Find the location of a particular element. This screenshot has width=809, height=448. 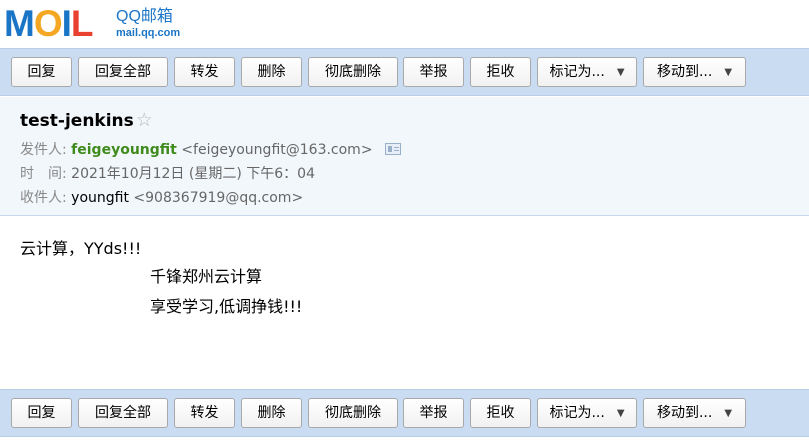

bottom-toolbar: 回复 回复全部 转发 删除 彻底删除 举报 拒收 标记为... ▼ 移动到... ▼ is located at coordinates (404, 413).